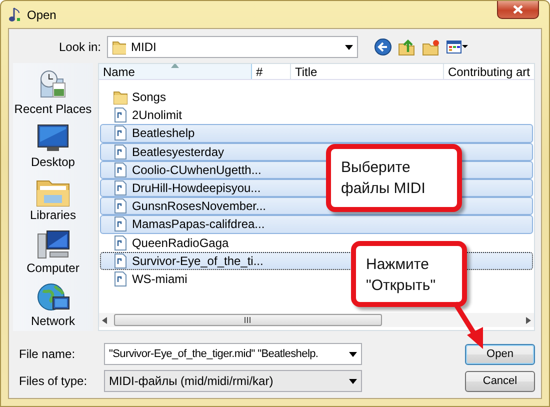  I want to click on sort-arrow-icon, so click(174, 66).